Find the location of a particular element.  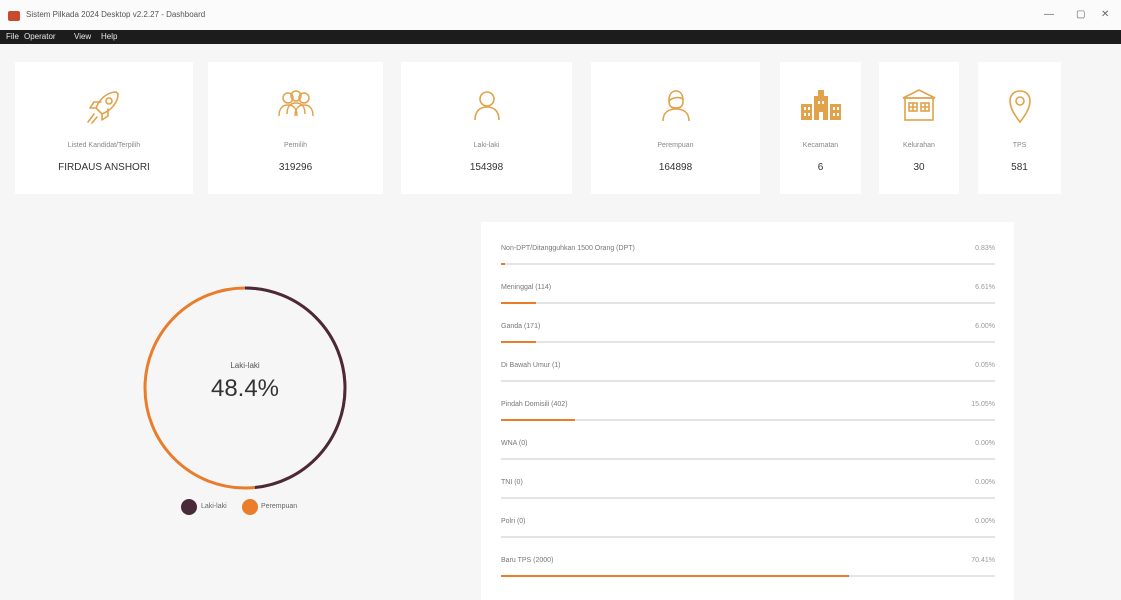

progress-value: 0.83% is located at coordinates (985, 248).